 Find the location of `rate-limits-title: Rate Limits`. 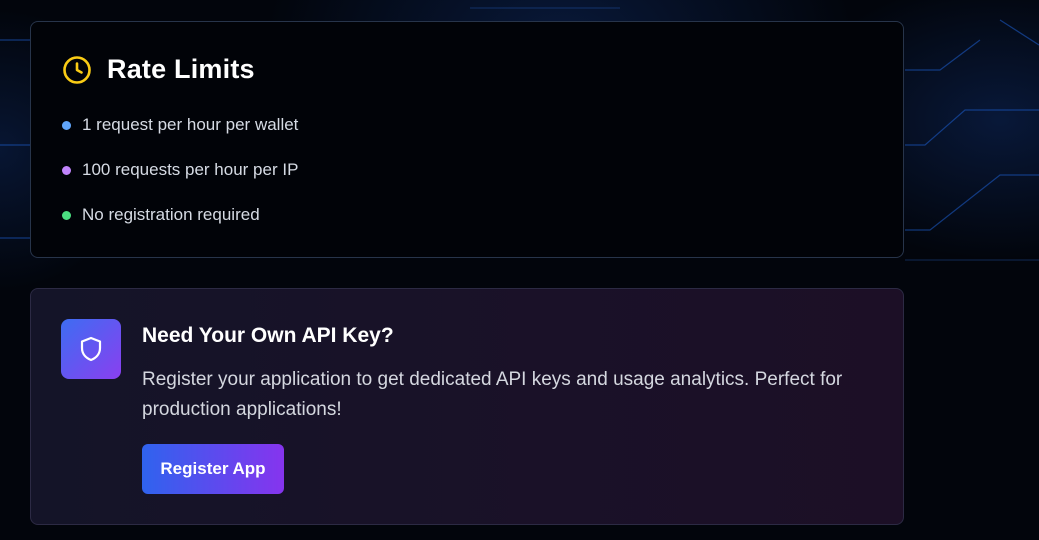

rate-limits-title: Rate Limits is located at coordinates (181, 69).